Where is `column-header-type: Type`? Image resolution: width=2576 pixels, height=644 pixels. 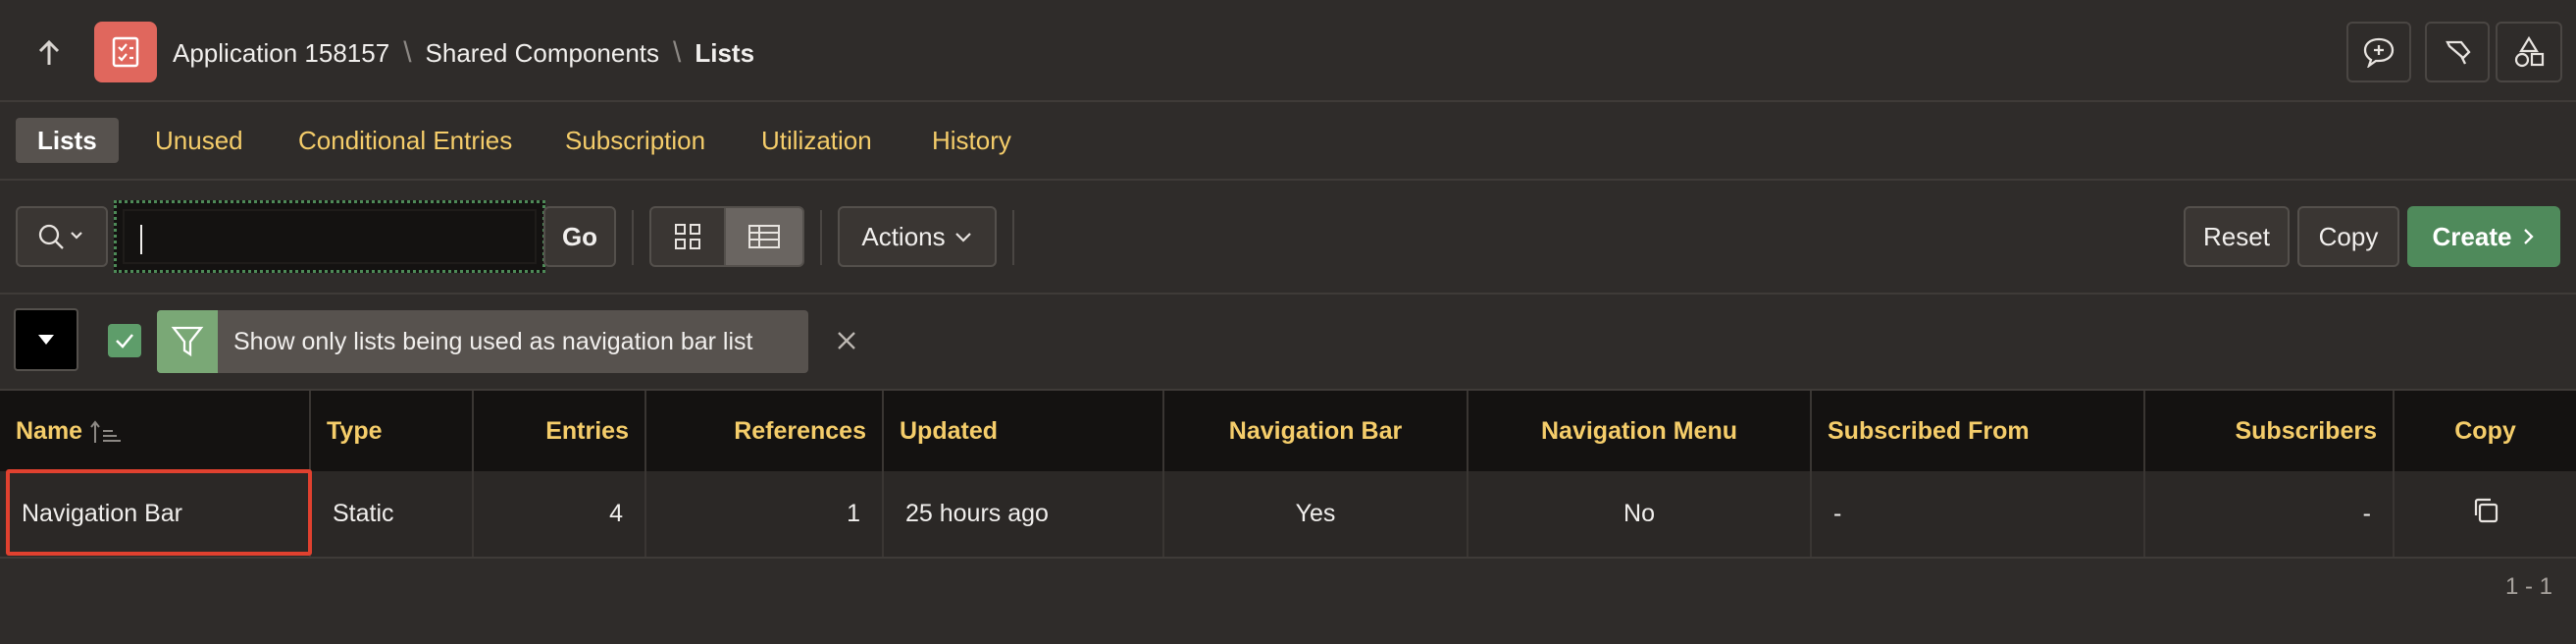 column-header-type: Type is located at coordinates (392, 431).